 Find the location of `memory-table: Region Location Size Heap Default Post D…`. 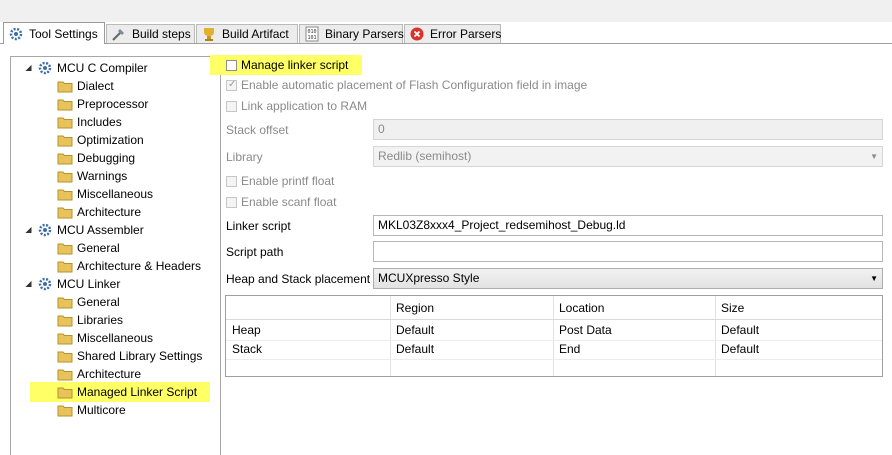

memory-table: Region Location Size Heap Default Post D… is located at coordinates (554, 336).